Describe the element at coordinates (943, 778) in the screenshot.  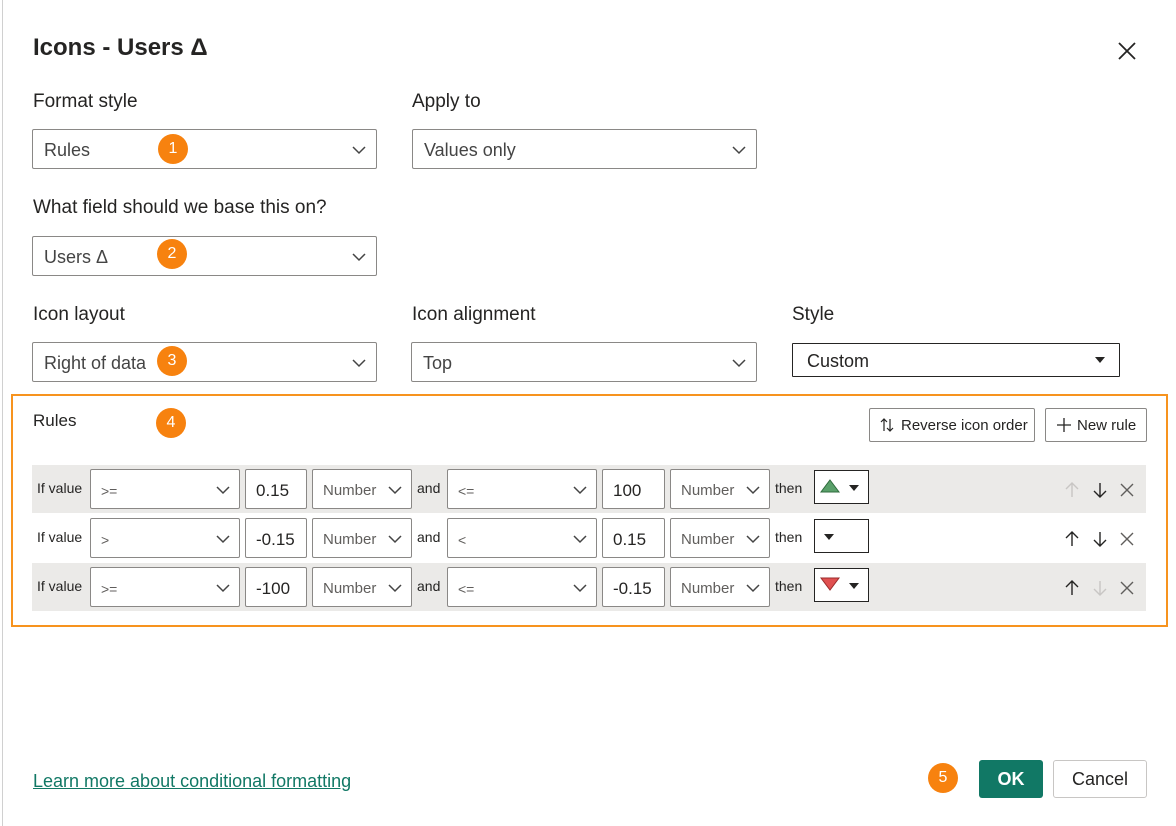
I see `step-badge-5: 5` at that location.